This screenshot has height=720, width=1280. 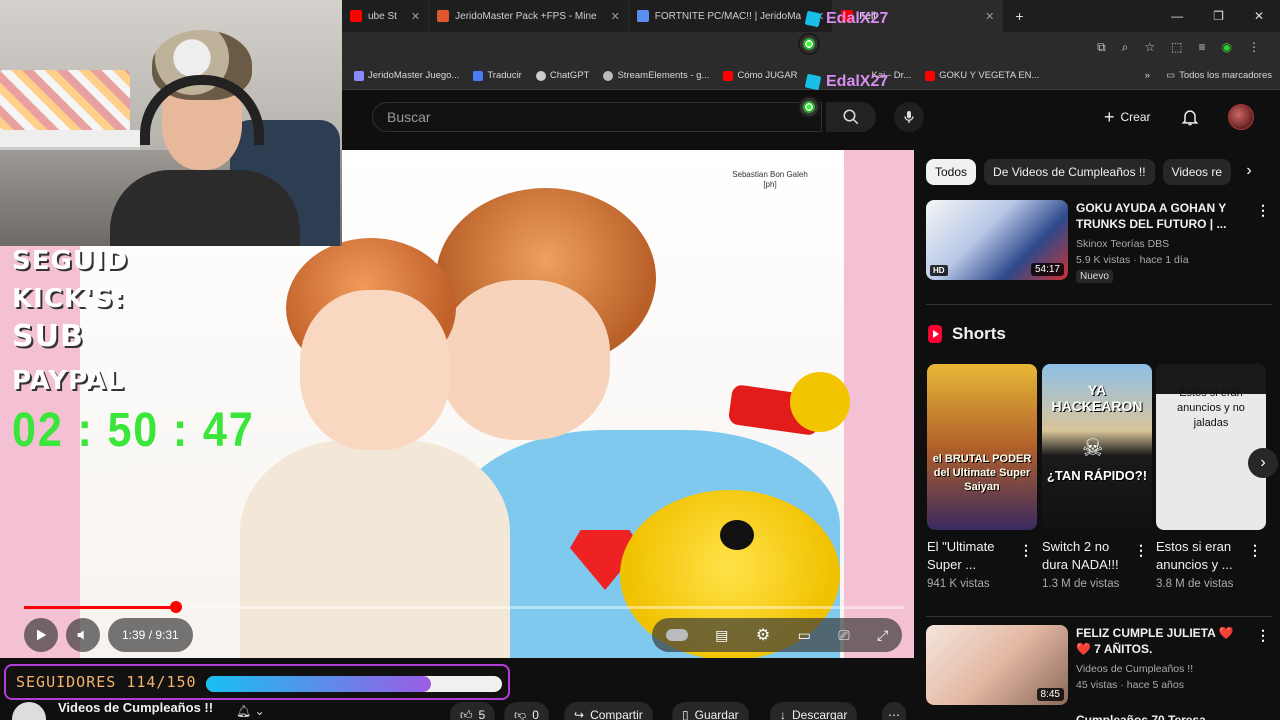 What do you see at coordinates (473, 711) in the screenshot?
I see `like-button: 👍︎ 5` at bounding box center [473, 711].